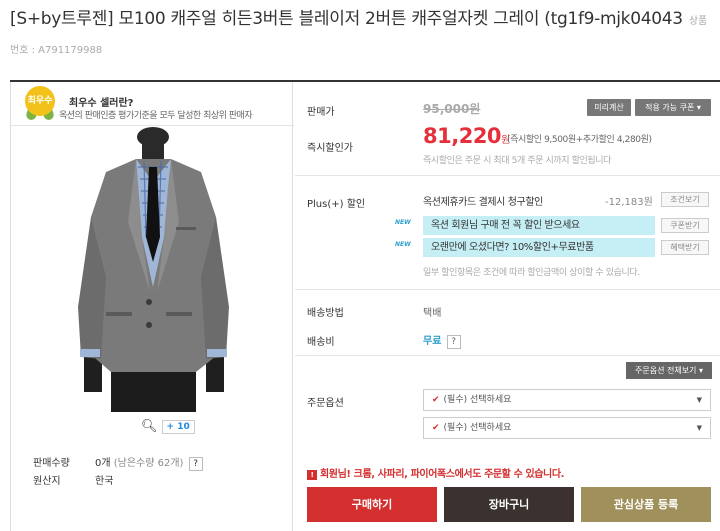 The height and width of the screenshot is (531, 720). Describe the element at coordinates (507, 355) in the screenshot. I see `shipping-divider` at that location.